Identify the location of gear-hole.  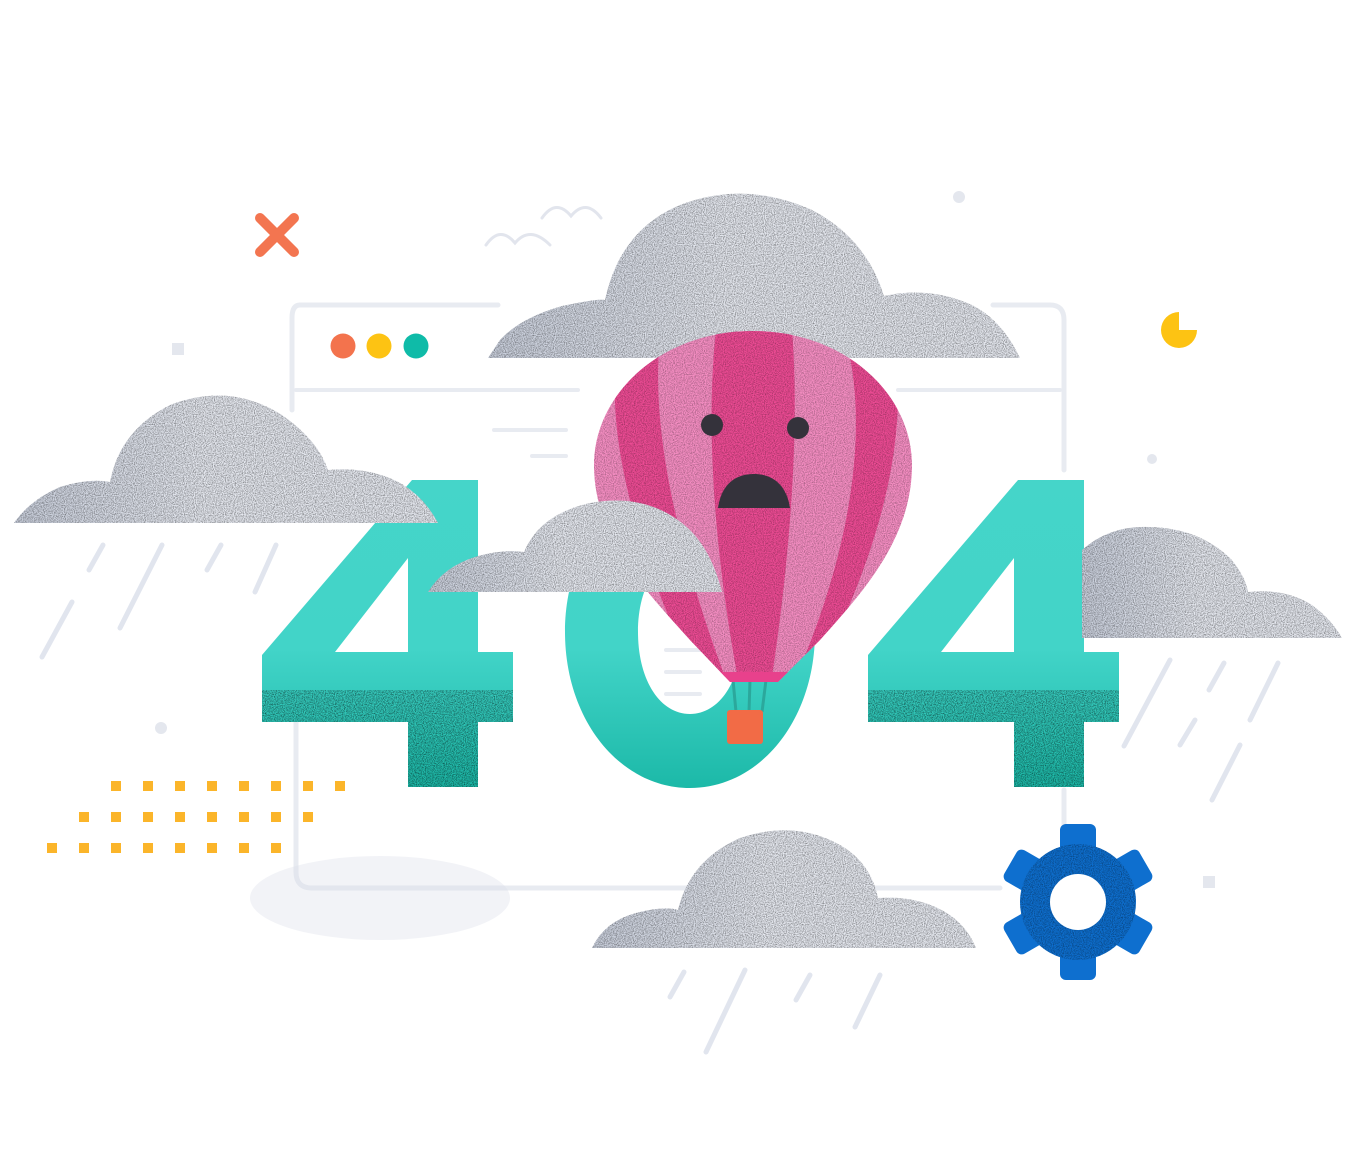
(1078, 902).